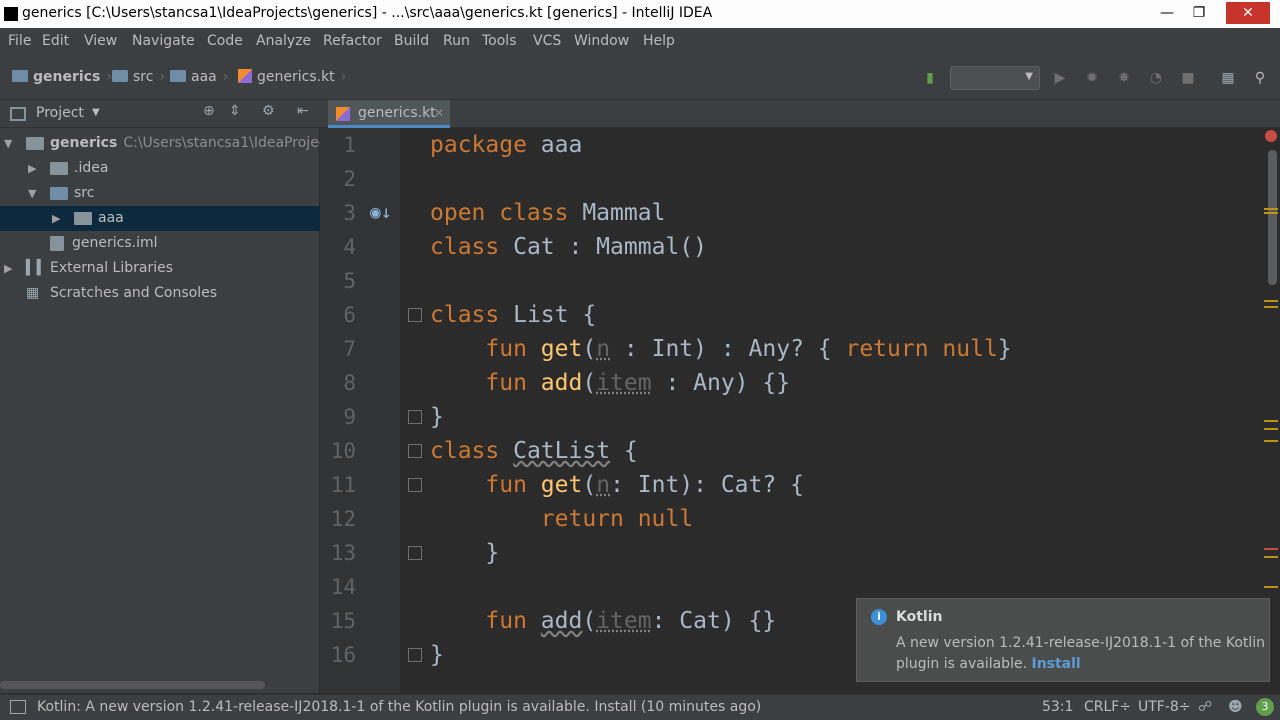 The image size is (1280, 720). What do you see at coordinates (349, 145) in the screenshot?
I see `line-number: 1` at bounding box center [349, 145].